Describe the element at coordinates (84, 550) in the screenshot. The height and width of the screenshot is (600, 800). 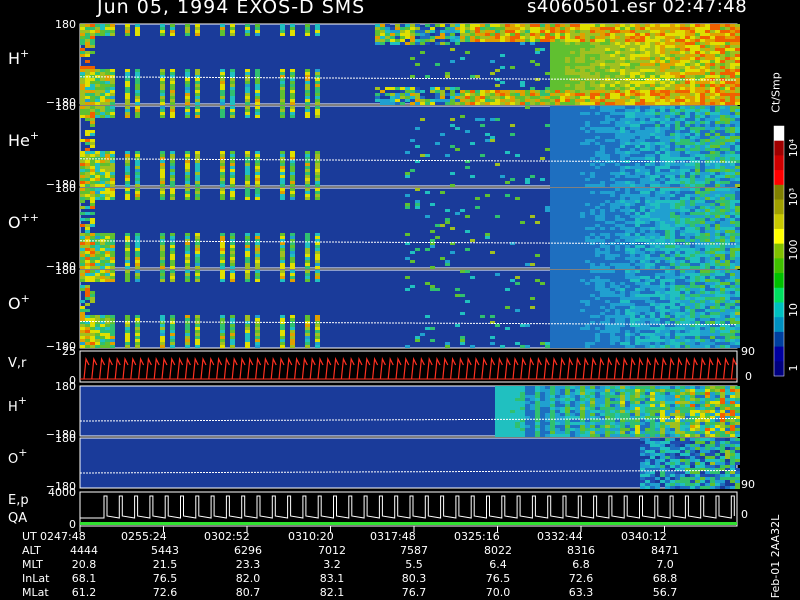
I see `info-value: 4444` at that location.